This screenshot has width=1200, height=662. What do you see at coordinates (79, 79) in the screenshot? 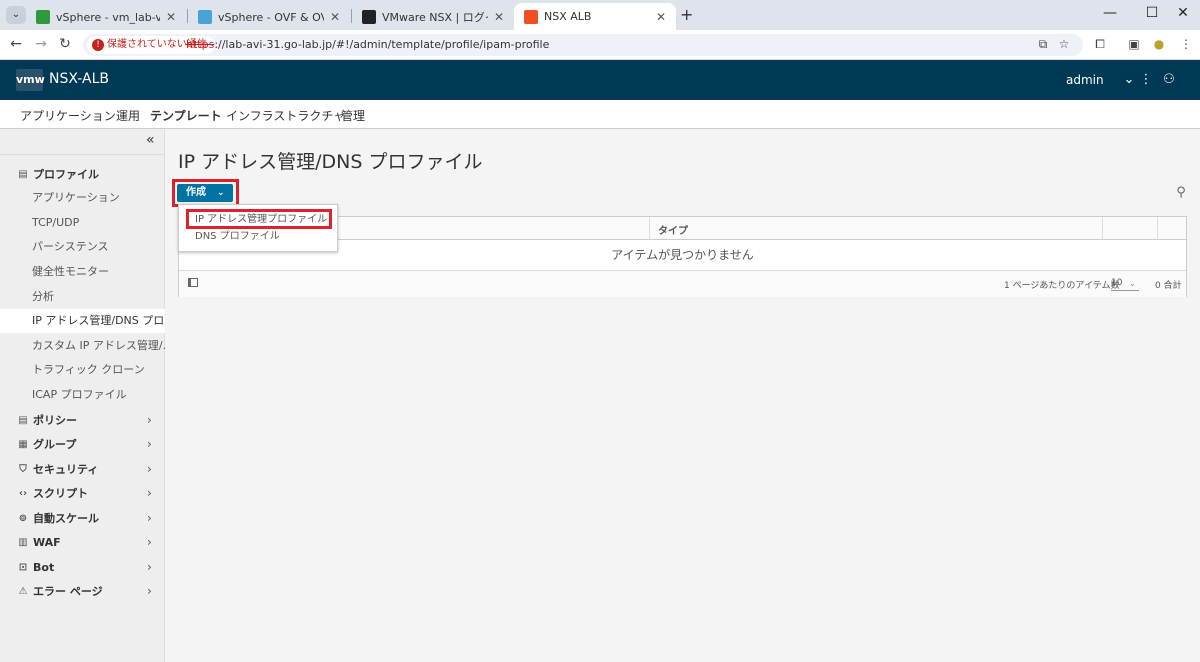
I see `app-title: NSX-ALB` at bounding box center [79, 79].